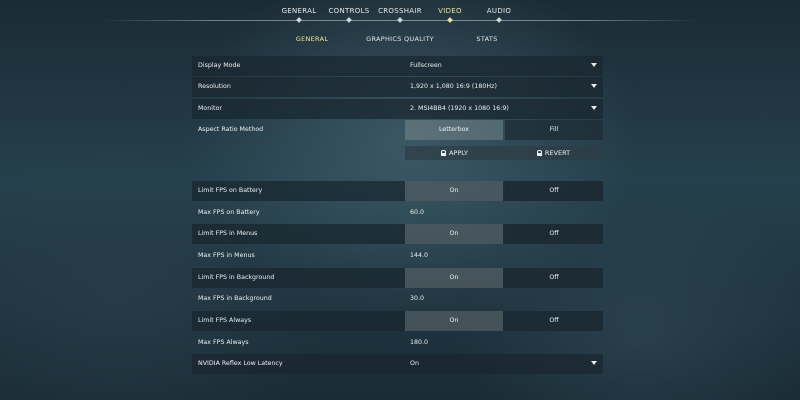  What do you see at coordinates (229, 212) in the screenshot?
I see `setting-label: Max FPS on Battery` at bounding box center [229, 212].